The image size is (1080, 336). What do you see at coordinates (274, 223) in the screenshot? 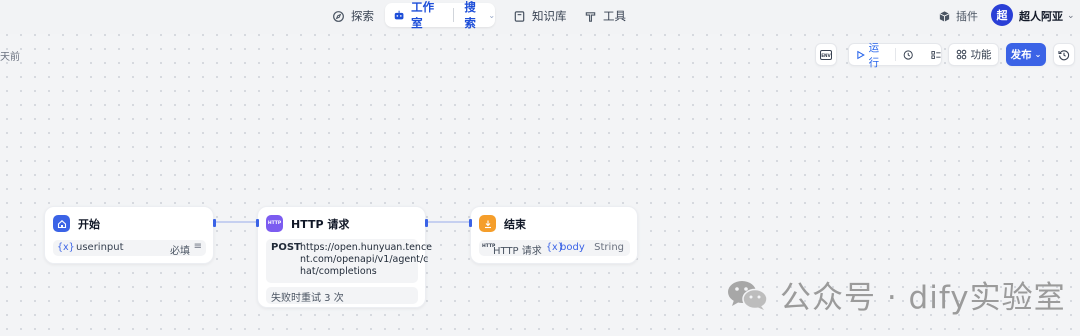
I see `http-icon: HTTP` at bounding box center [274, 223].